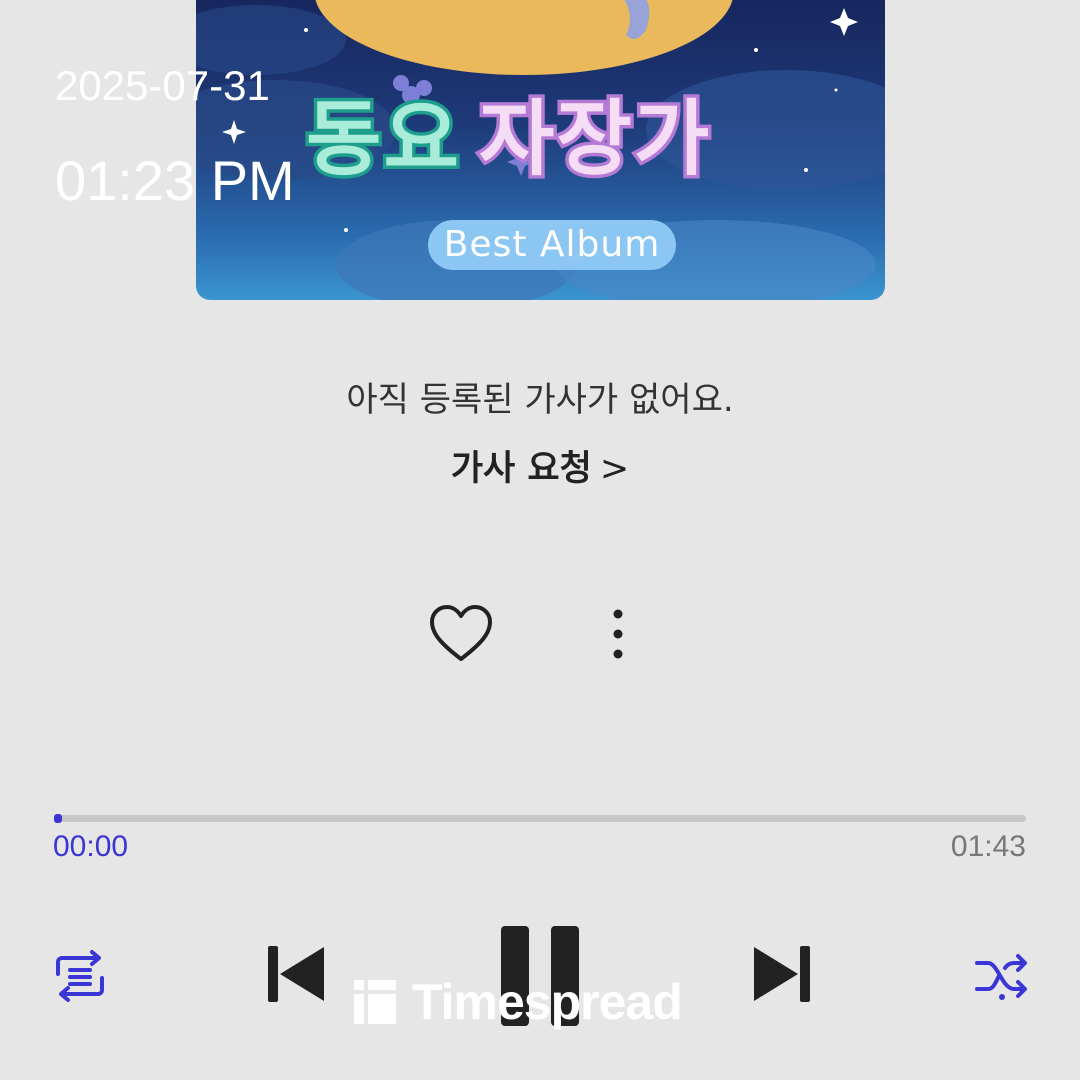 This screenshot has width=1080, height=1080. I want to click on overlay-date: 2025-07-31, so click(162, 85).